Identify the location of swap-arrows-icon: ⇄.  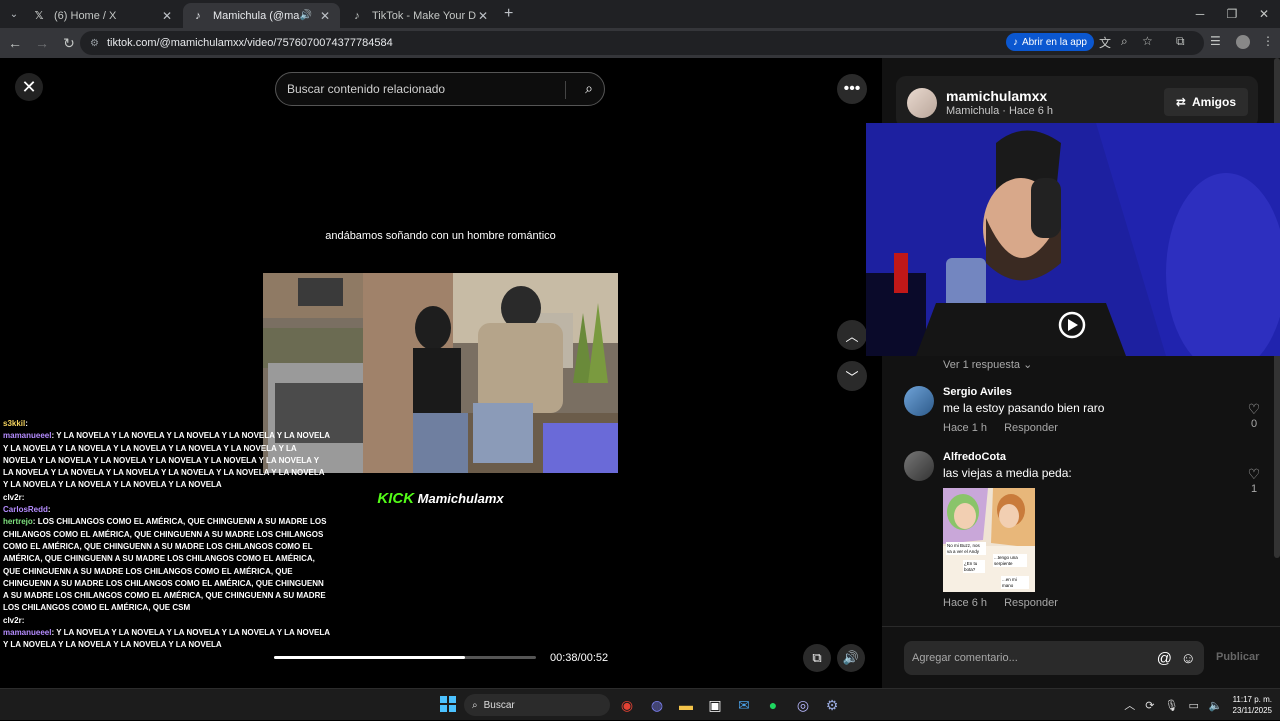
(1180, 102).